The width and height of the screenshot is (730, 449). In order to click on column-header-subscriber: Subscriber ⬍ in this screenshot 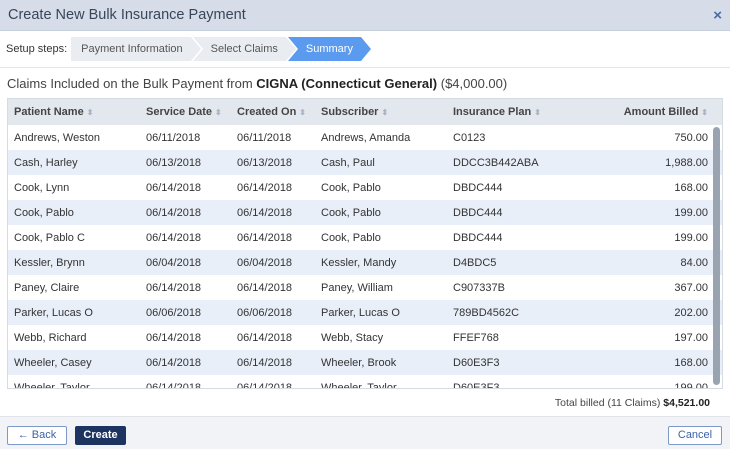, I will do `click(354, 112)`.